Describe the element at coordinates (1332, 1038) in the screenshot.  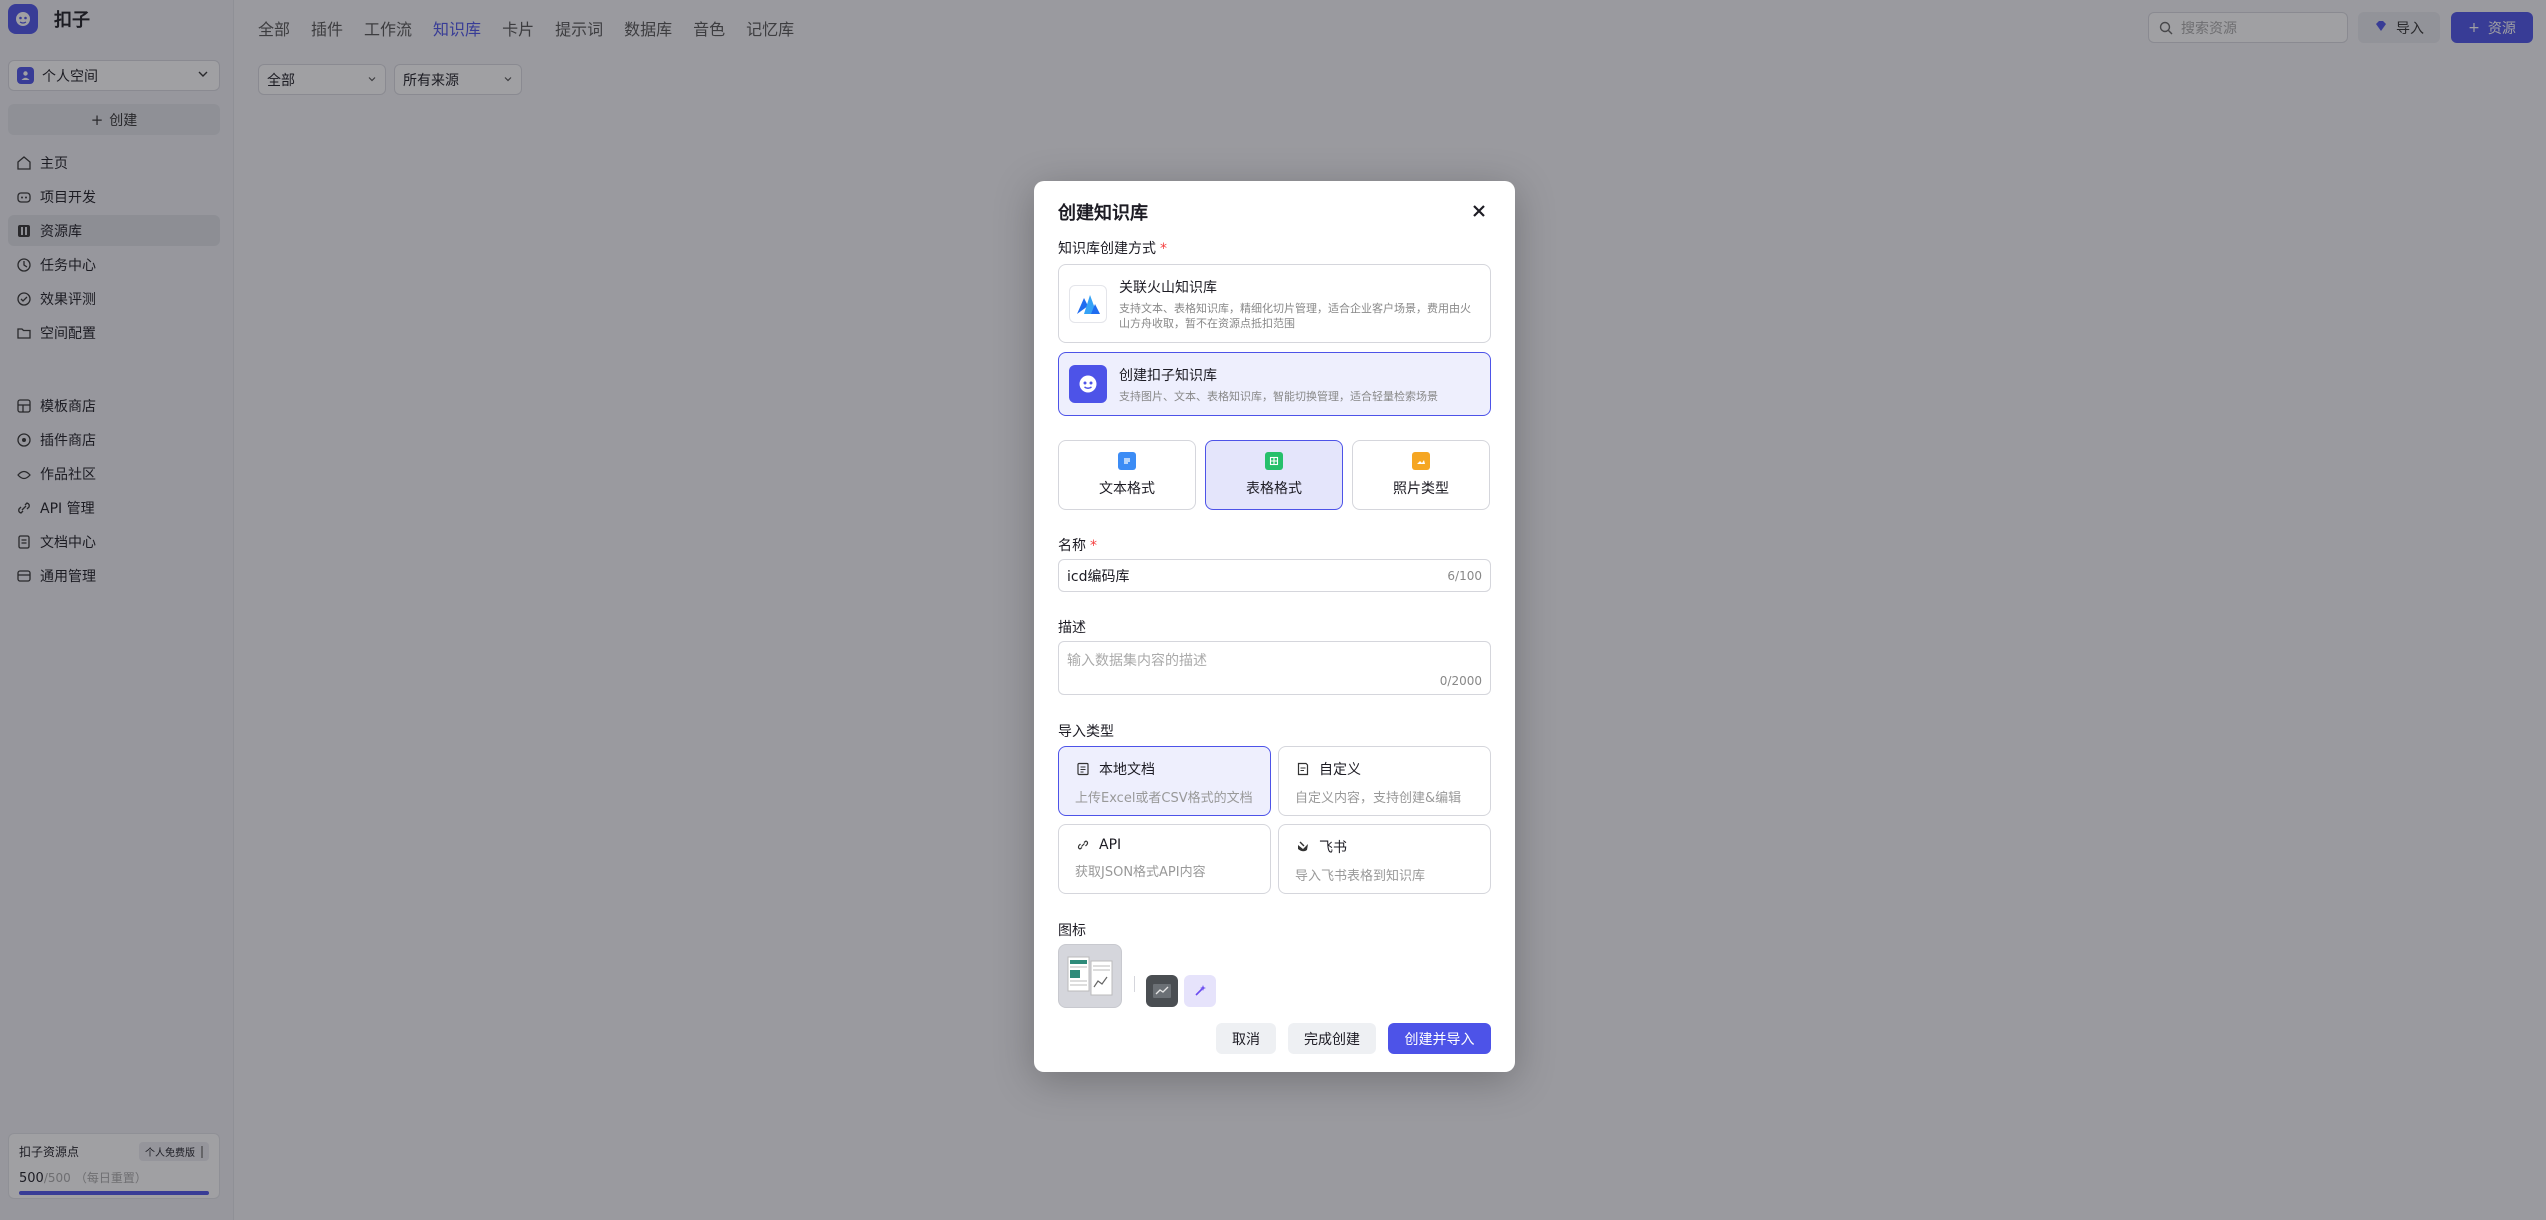
I see `finish-create-button: 完成创建` at that location.